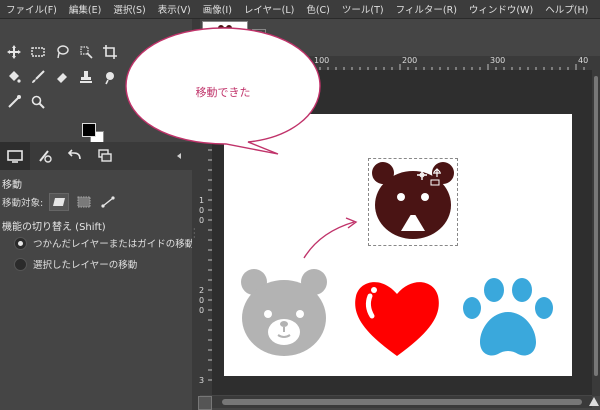 The height and width of the screenshot is (410, 600). What do you see at coordinates (12, 185) in the screenshot?
I see `tool-options-title: 移動` at bounding box center [12, 185].